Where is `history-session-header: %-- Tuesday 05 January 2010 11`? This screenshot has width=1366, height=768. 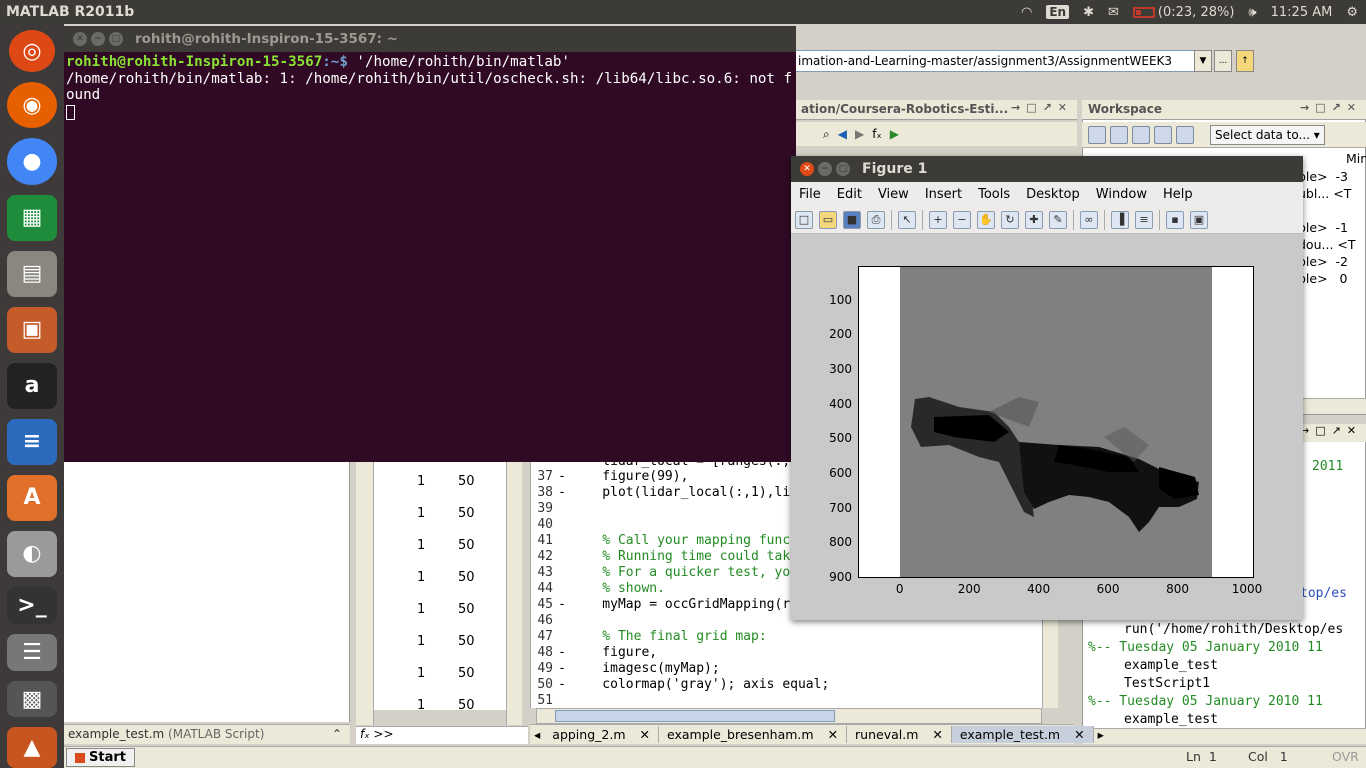 history-session-header: %-- Tuesday 05 January 2010 11 is located at coordinates (1205, 701).